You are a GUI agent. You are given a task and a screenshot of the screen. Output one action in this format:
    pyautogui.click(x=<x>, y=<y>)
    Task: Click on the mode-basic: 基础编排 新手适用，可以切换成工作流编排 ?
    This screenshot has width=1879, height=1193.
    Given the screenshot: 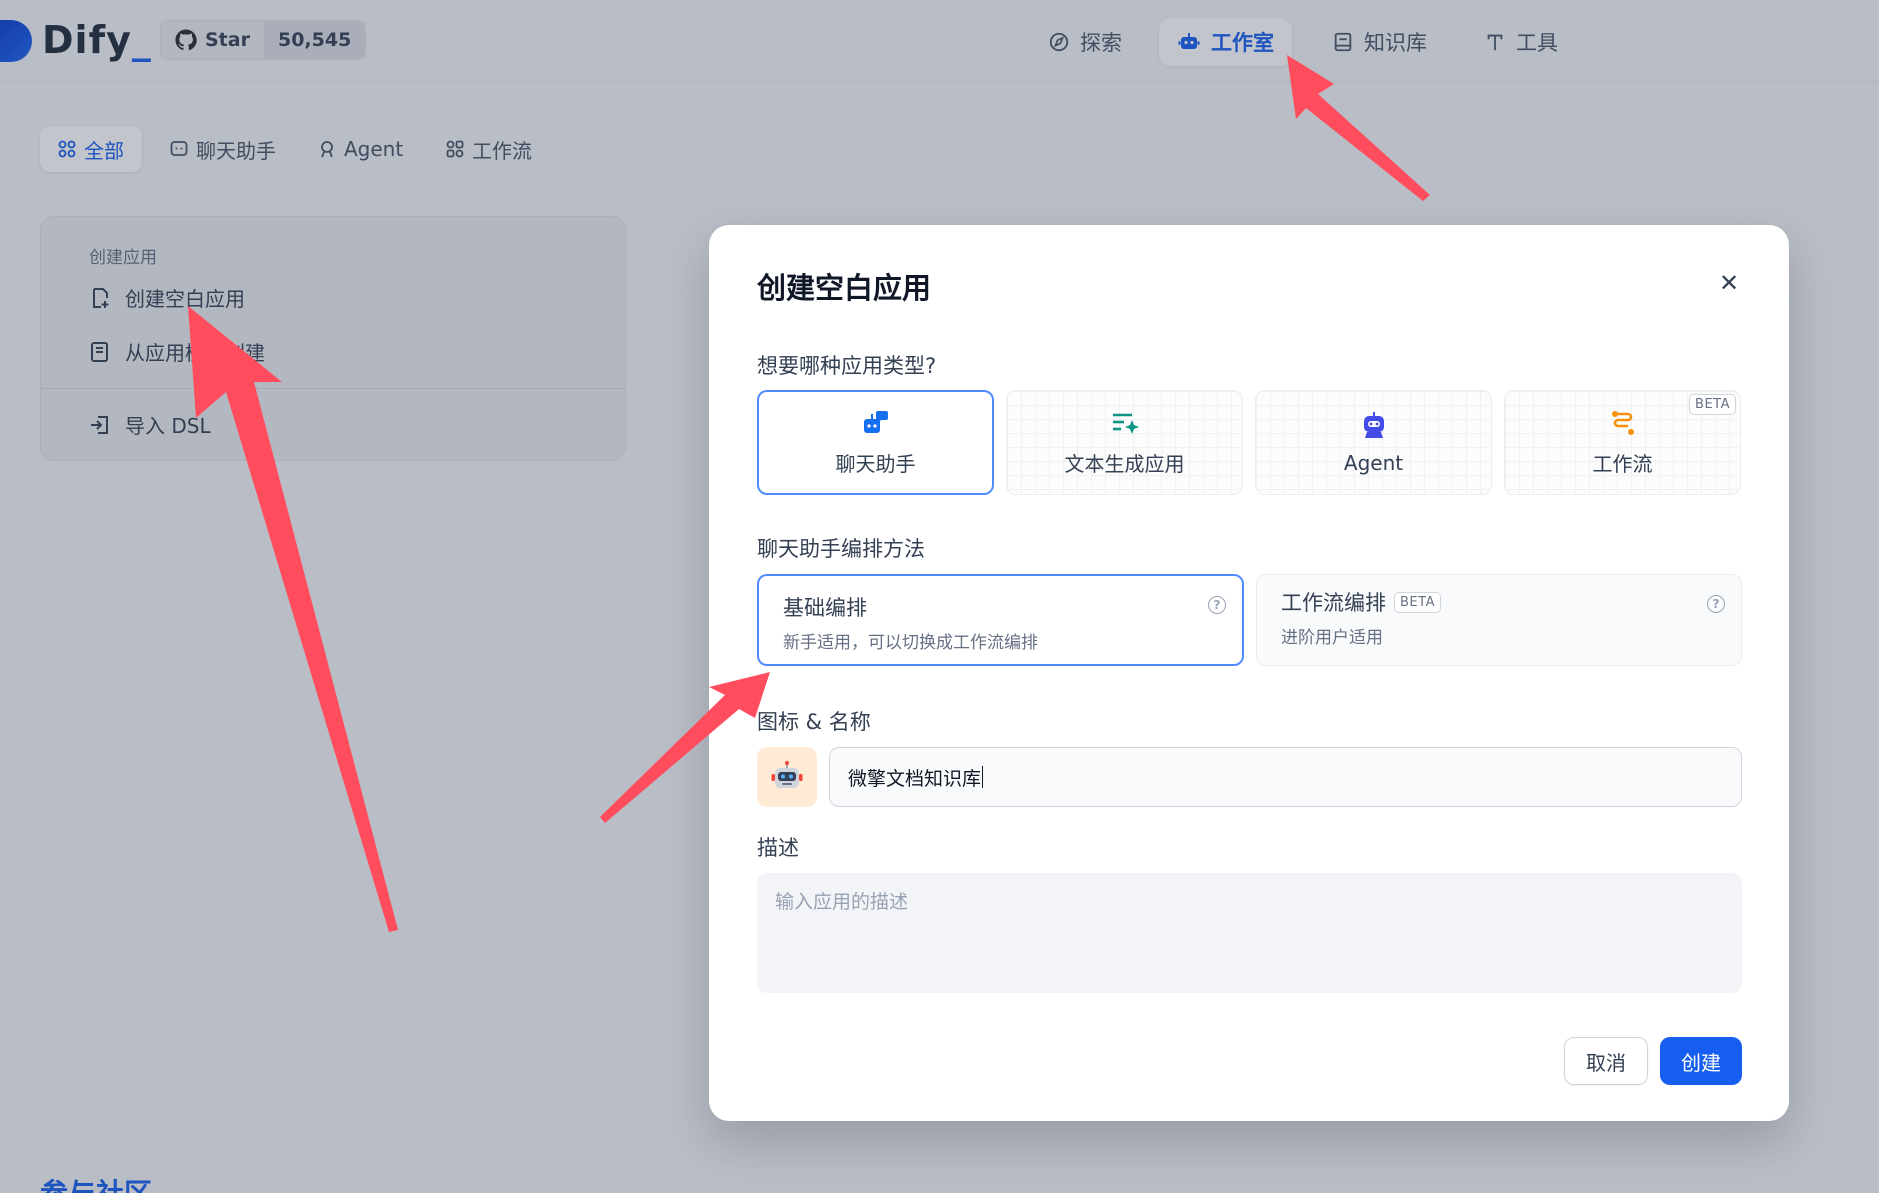 What is the action you would take?
    pyautogui.click(x=1000, y=620)
    